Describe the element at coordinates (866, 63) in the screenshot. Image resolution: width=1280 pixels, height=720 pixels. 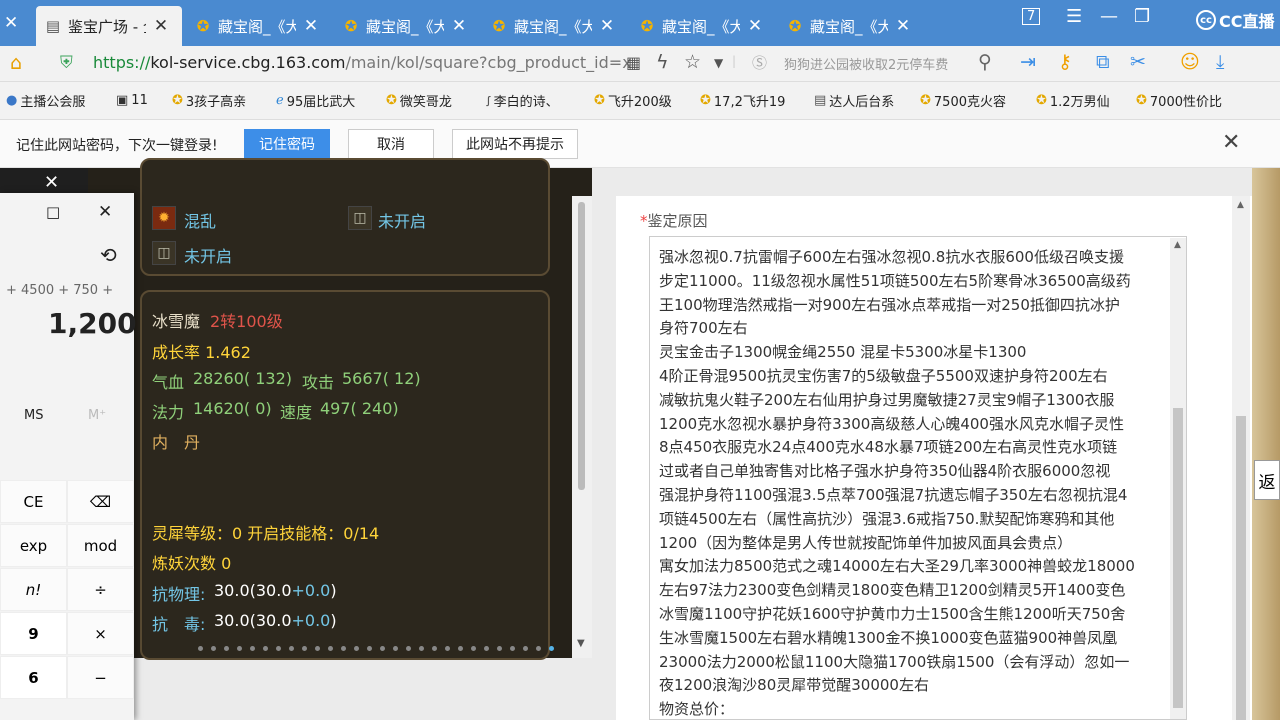
I see `search-hint: 狗狗进公园被收取2元停车费` at that location.